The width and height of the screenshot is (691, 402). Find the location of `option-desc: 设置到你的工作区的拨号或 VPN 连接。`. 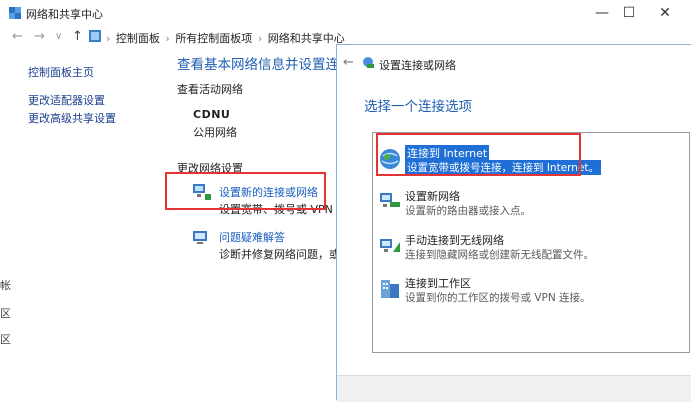

option-desc: 设置到你的工作区的拨号或 VPN 连接。 is located at coordinates (498, 298).